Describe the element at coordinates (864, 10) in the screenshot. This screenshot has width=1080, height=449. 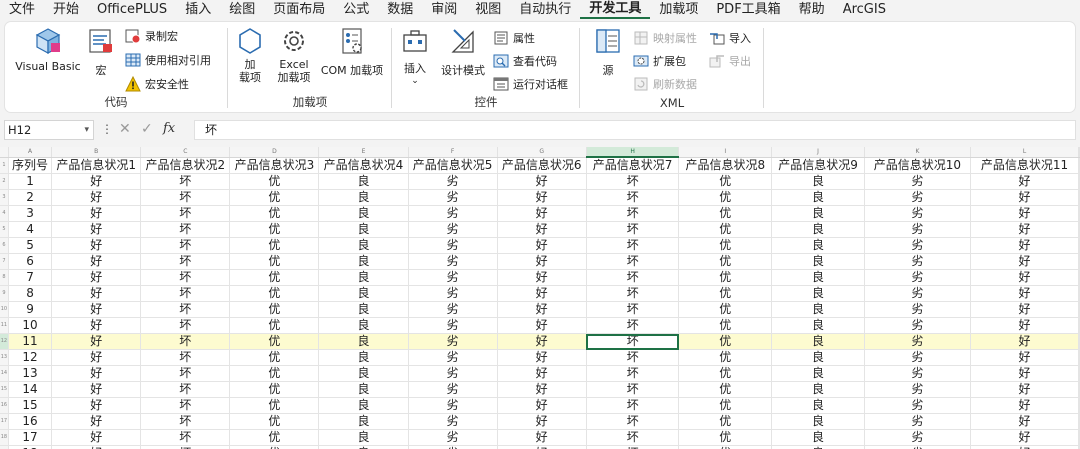
I see `menu-tab: ArcGIS` at that location.